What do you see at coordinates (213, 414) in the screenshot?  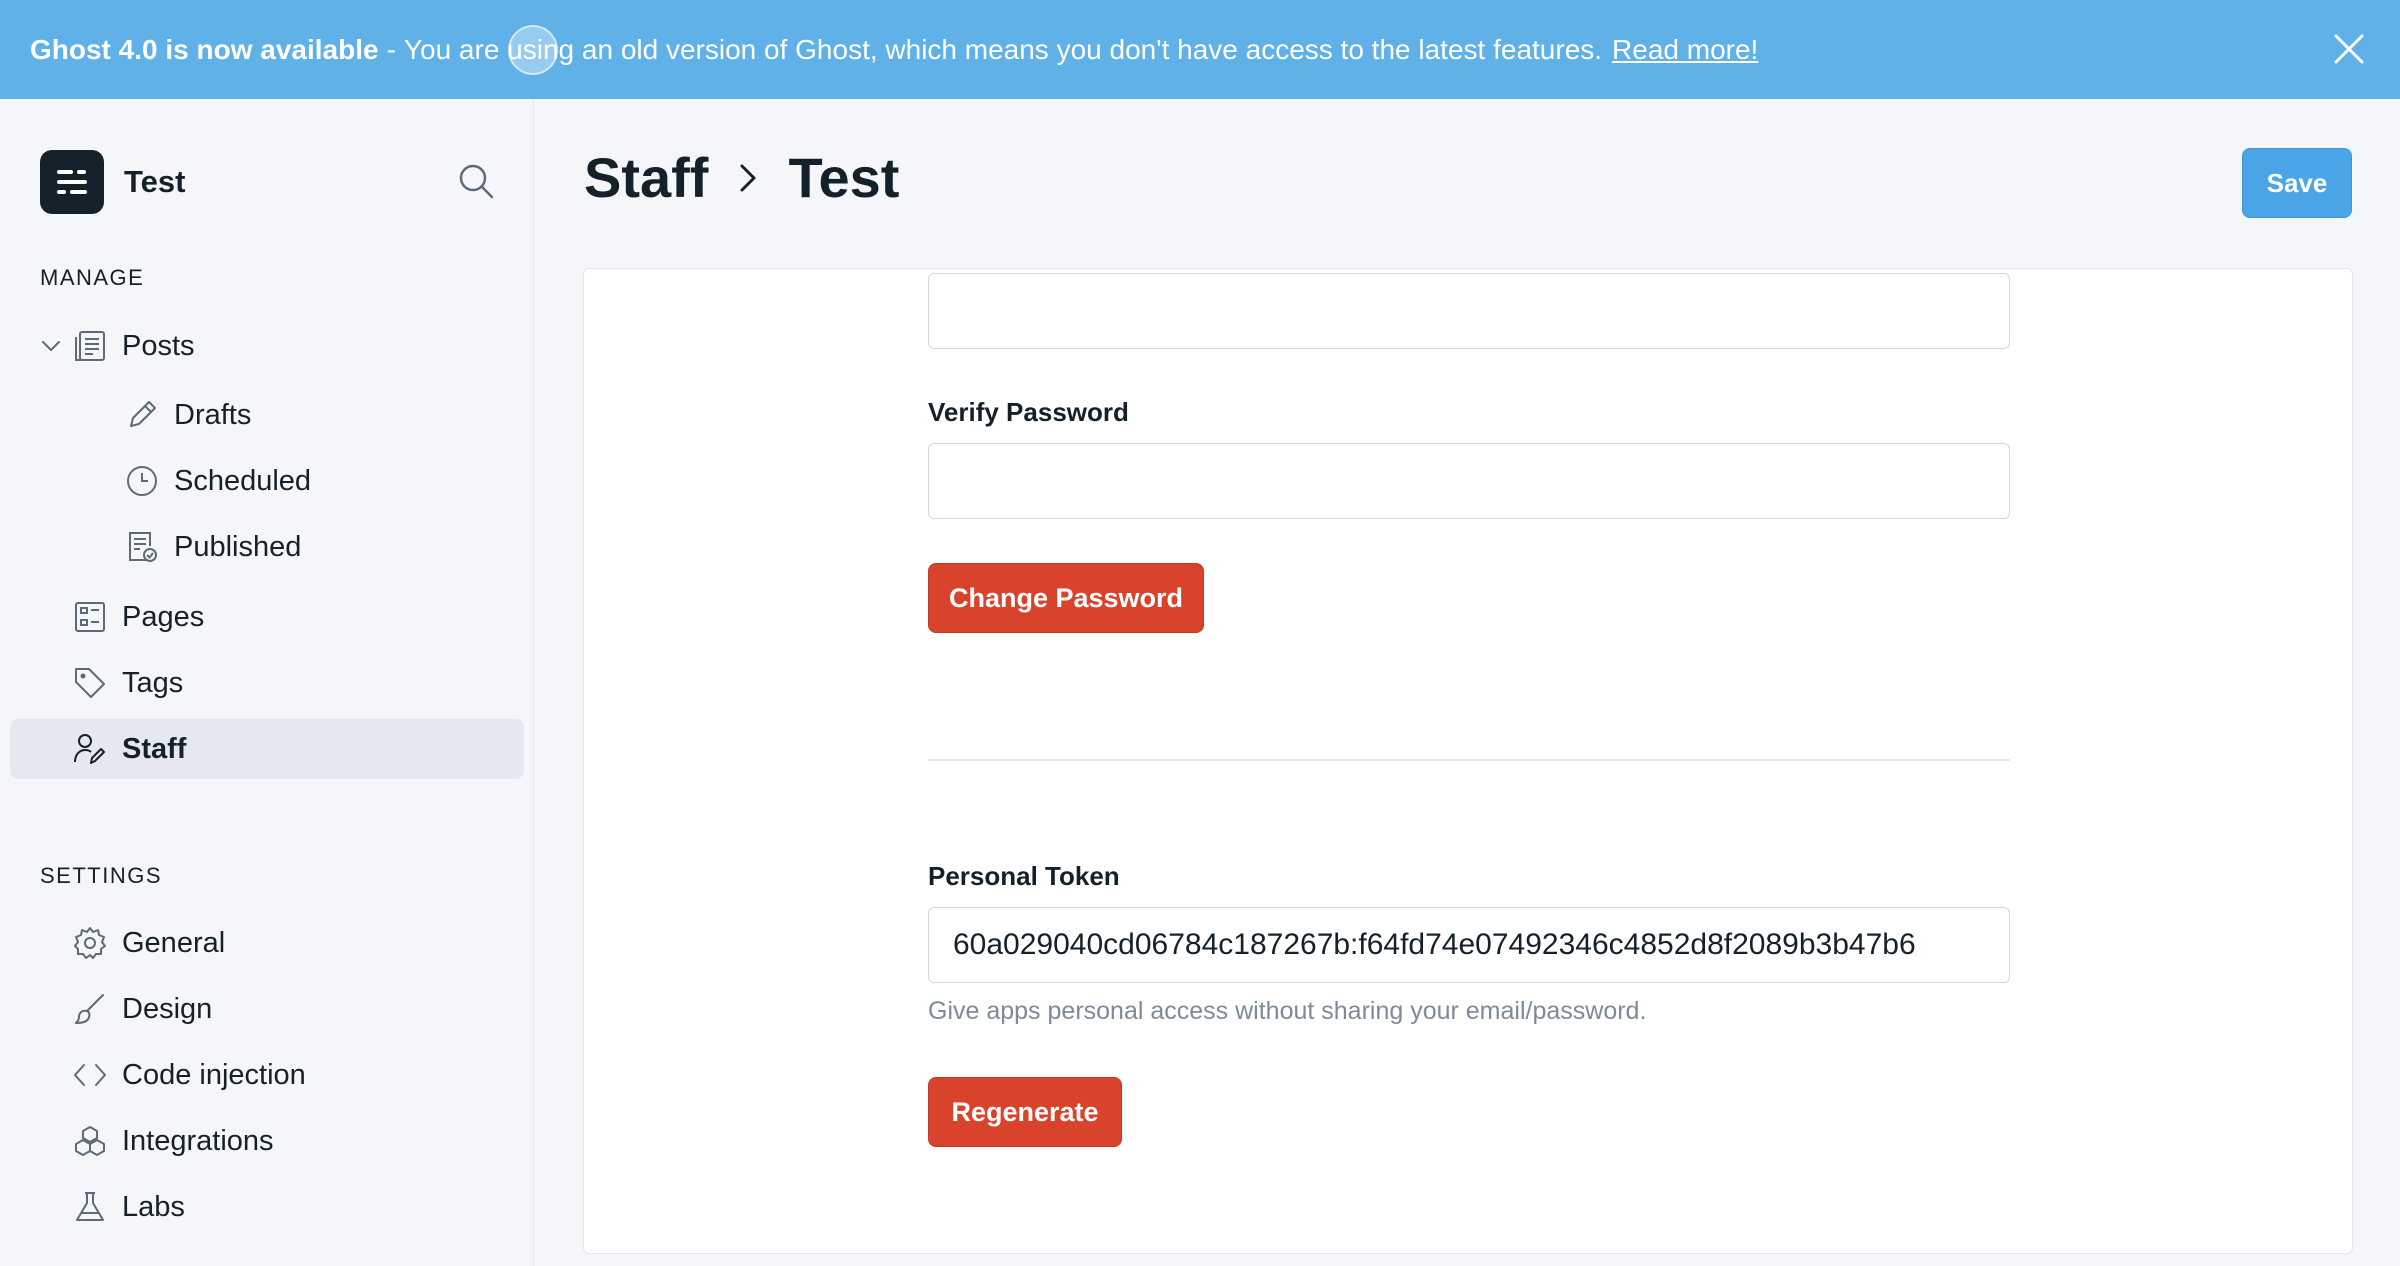 I see `sidebar-item-label: Drafts` at bounding box center [213, 414].